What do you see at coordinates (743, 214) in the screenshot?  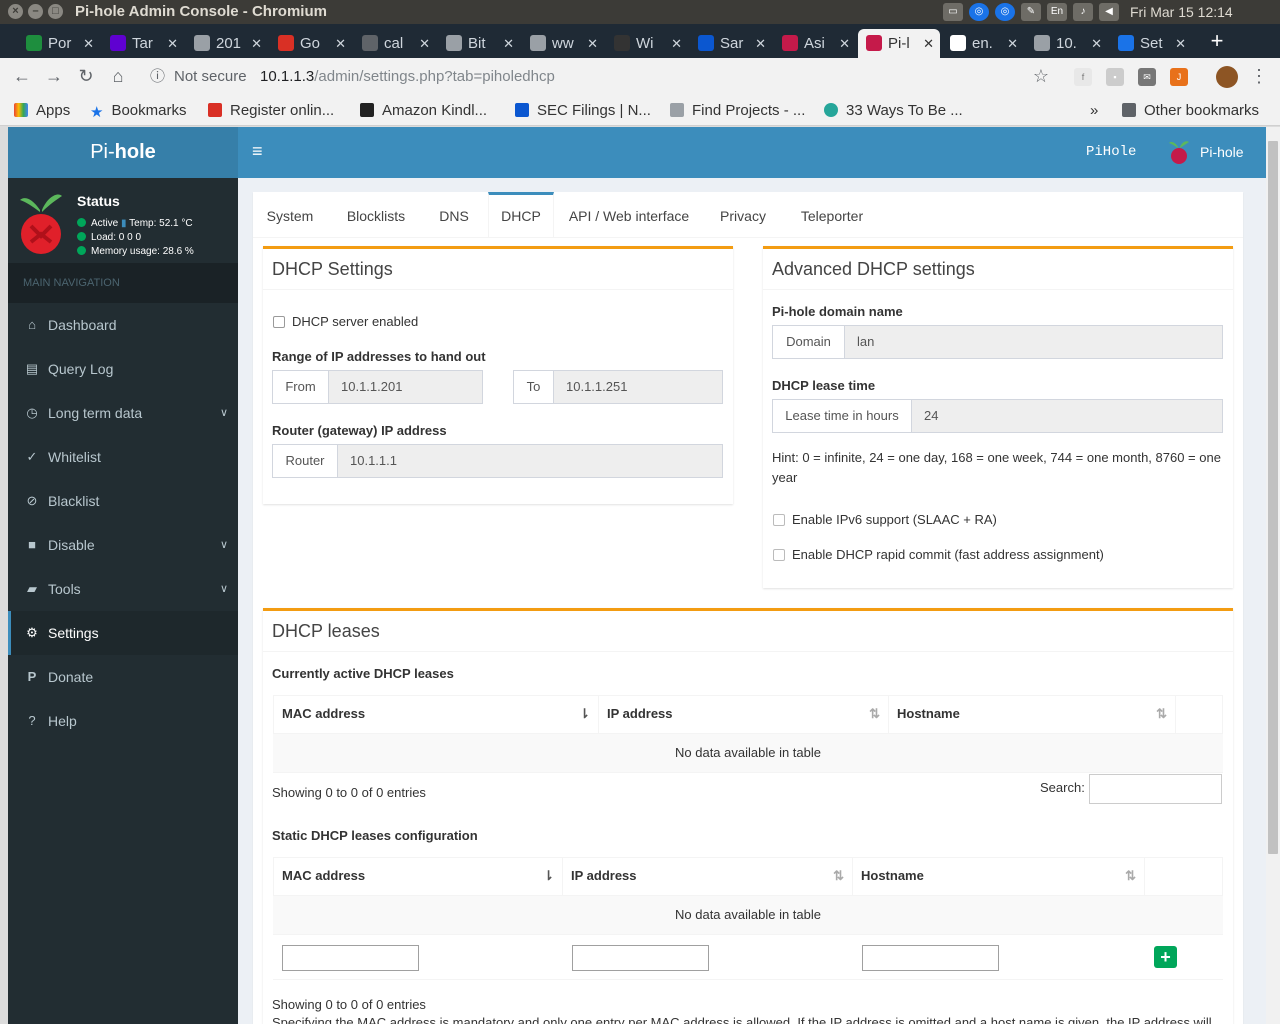 I see `tab-privacy: Privacy` at bounding box center [743, 214].